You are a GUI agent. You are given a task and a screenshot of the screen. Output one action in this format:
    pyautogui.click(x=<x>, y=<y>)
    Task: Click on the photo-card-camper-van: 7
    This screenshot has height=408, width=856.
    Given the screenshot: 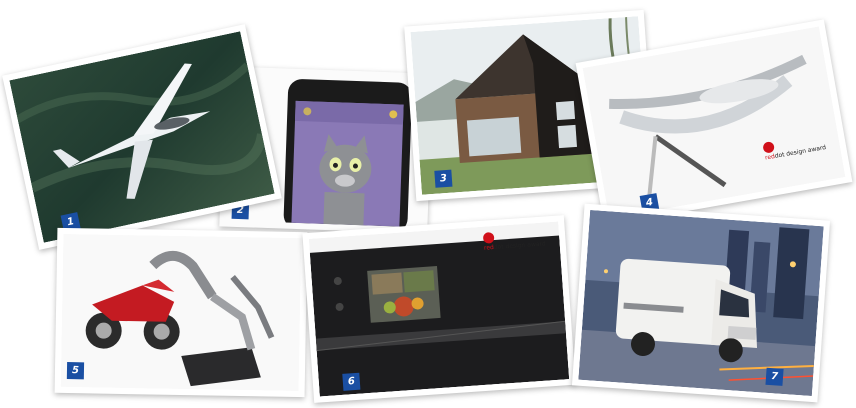 What is the action you would take?
    pyautogui.click(x=701, y=303)
    